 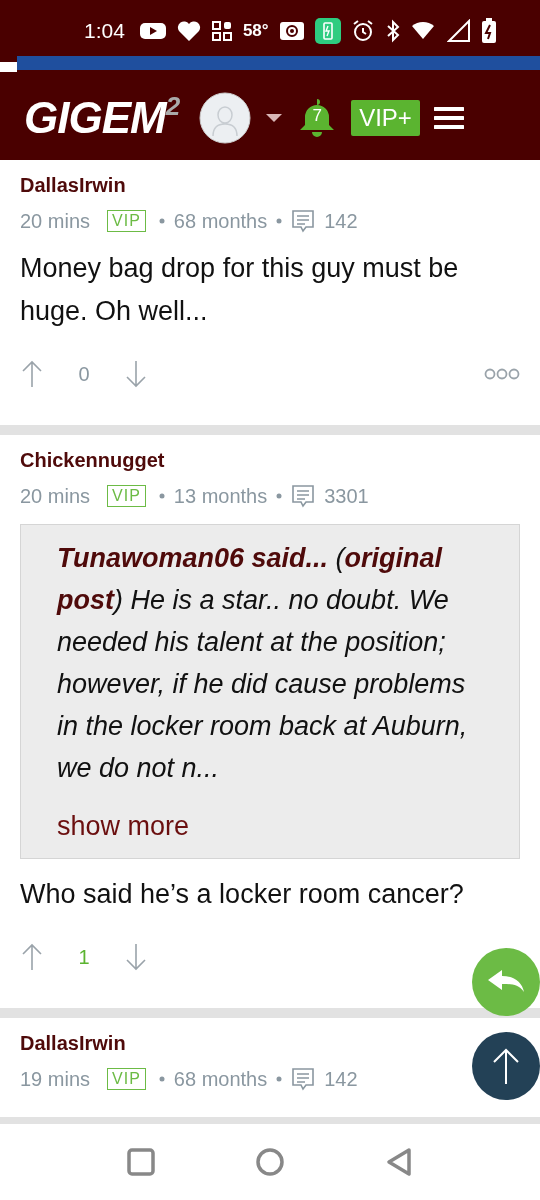 What do you see at coordinates (458, 31) in the screenshot?
I see `signal-icon` at bounding box center [458, 31].